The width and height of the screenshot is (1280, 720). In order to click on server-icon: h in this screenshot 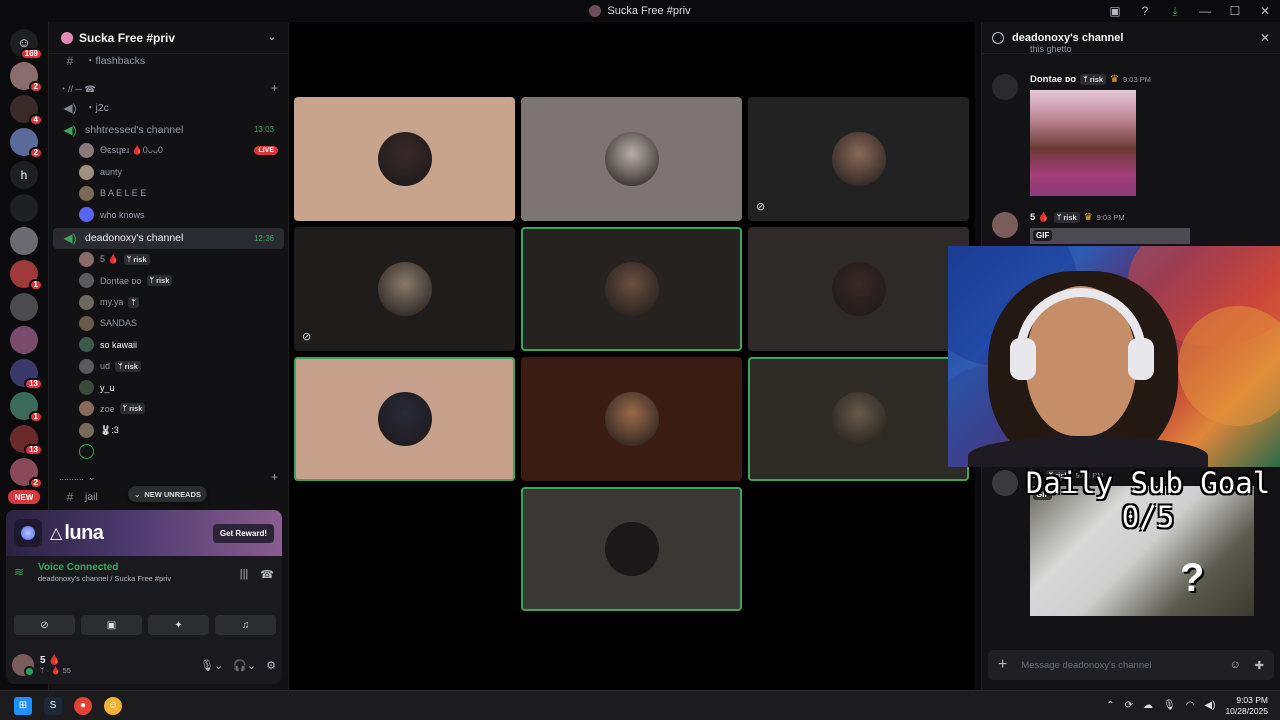, I will do `click(24, 174)`.